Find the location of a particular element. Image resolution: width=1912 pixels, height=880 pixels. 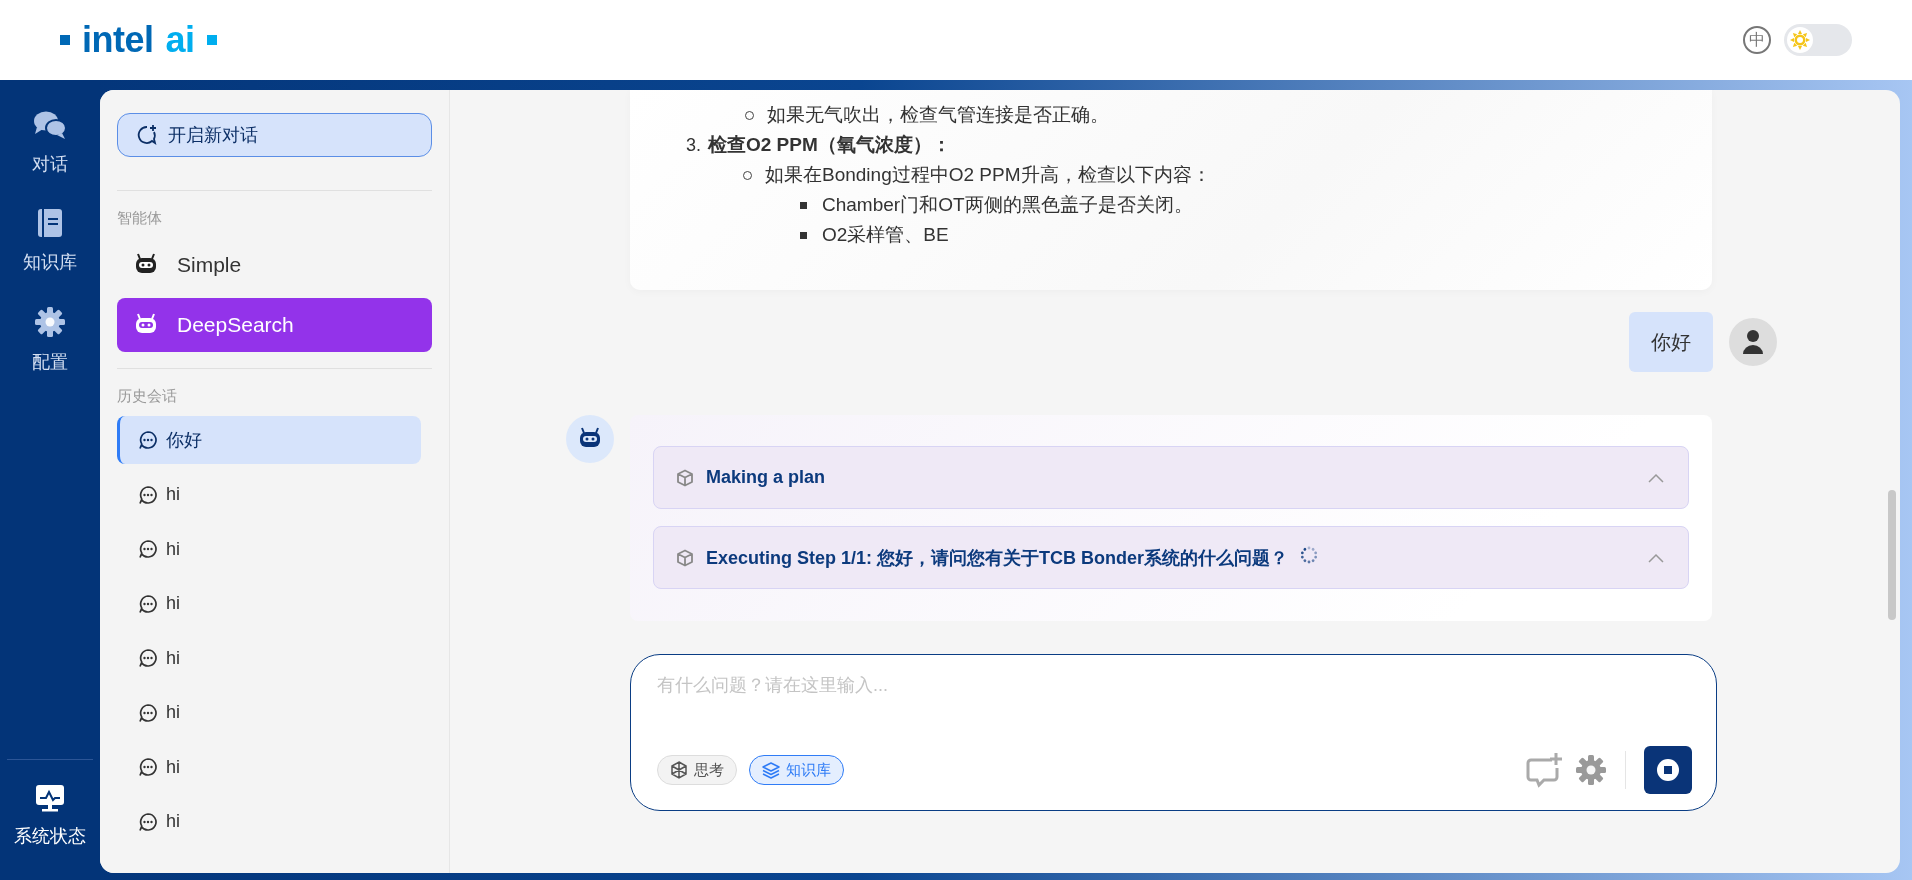

answer-text: O2采样管、BE is located at coordinates (885, 235).